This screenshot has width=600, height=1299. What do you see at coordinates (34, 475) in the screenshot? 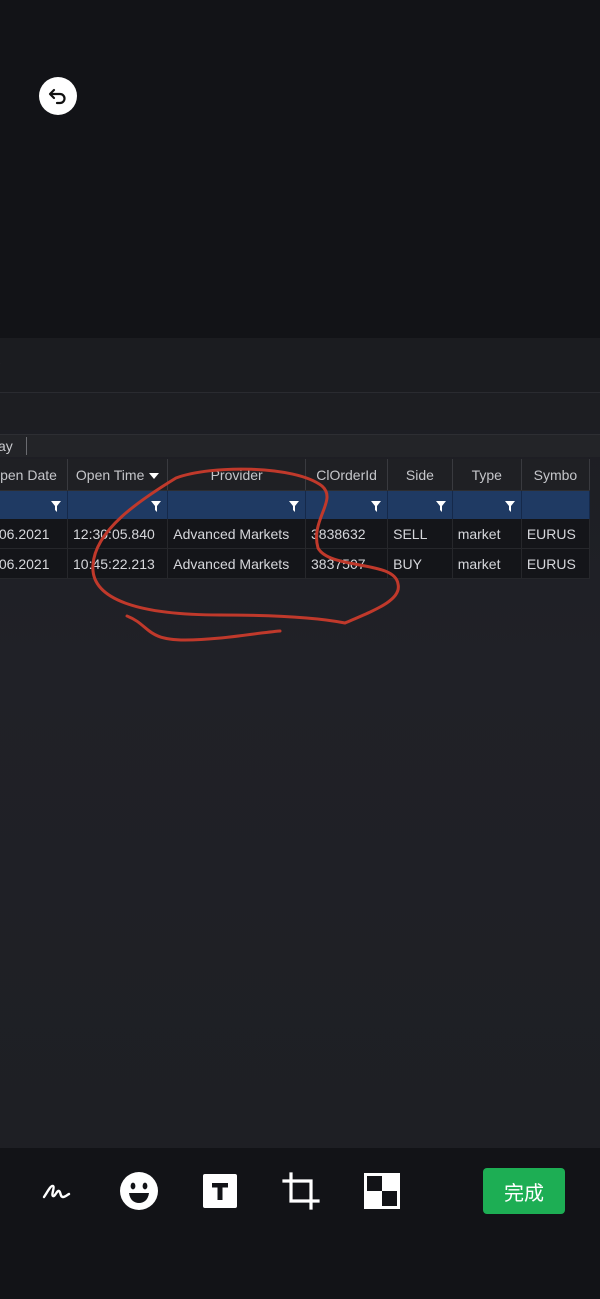
I see `column-header-open-date: pen Date` at bounding box center [34, 475].